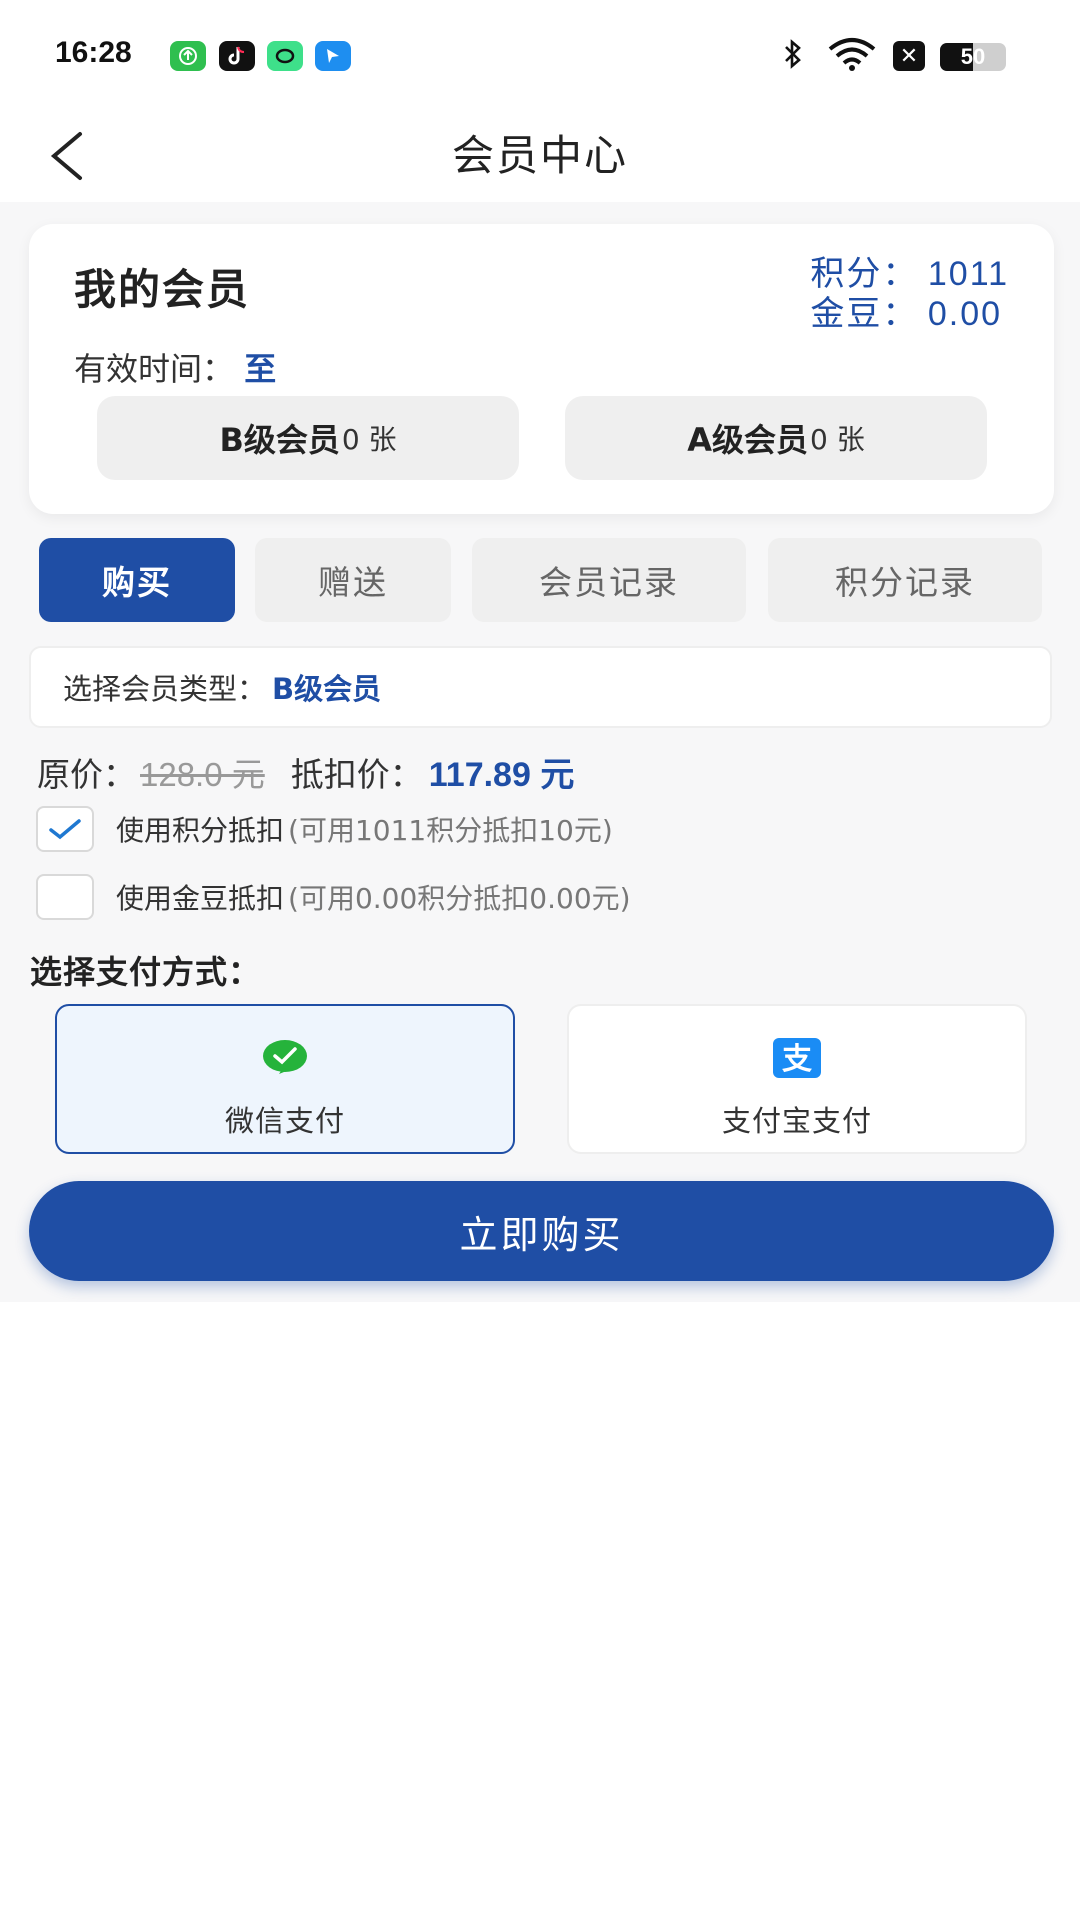 The image size is (1080, 1920). What do you see at coordinates (165, 689) in the screenshot?
I see `member-type-label: 选择会员类型：` at bounding box center [165, 689].